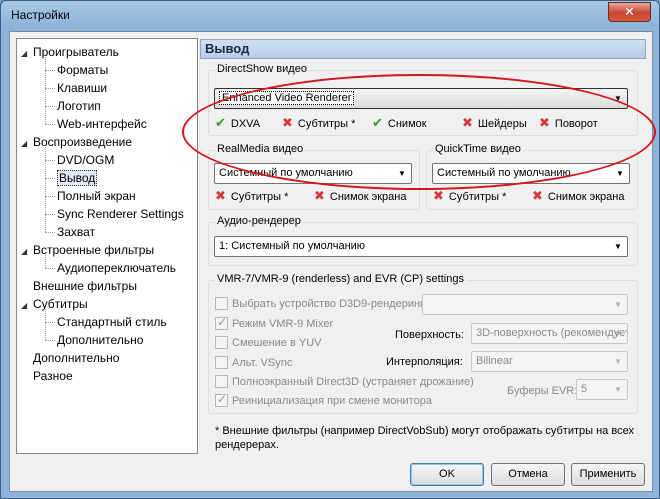  Describe the element at coordinates (277, 343) in the screenshot. I see `yuv-mixing-label: Смешение в YUV` at that location.